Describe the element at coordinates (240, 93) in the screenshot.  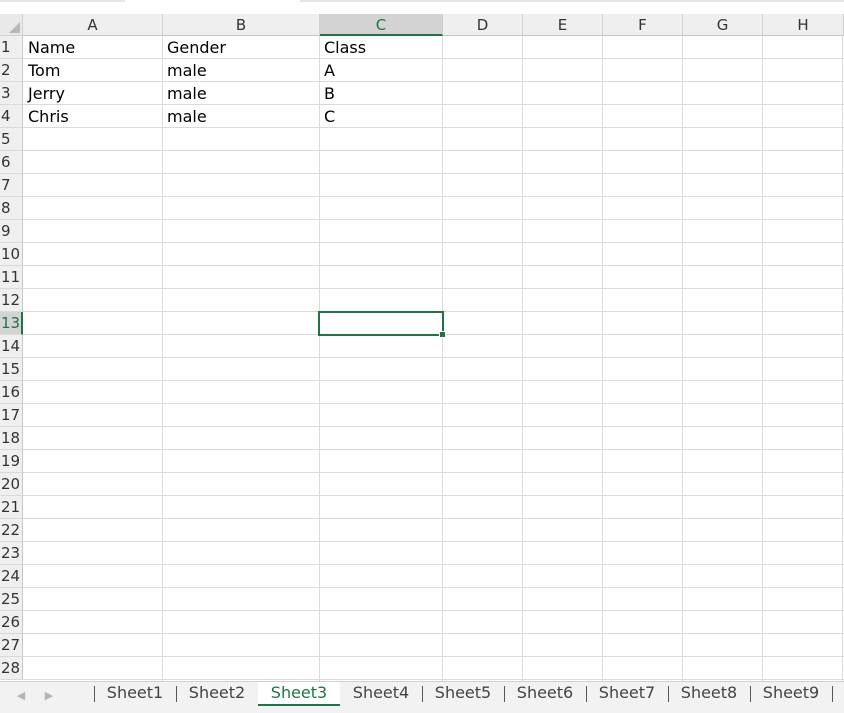
I see `cell-b3: male` at that location.